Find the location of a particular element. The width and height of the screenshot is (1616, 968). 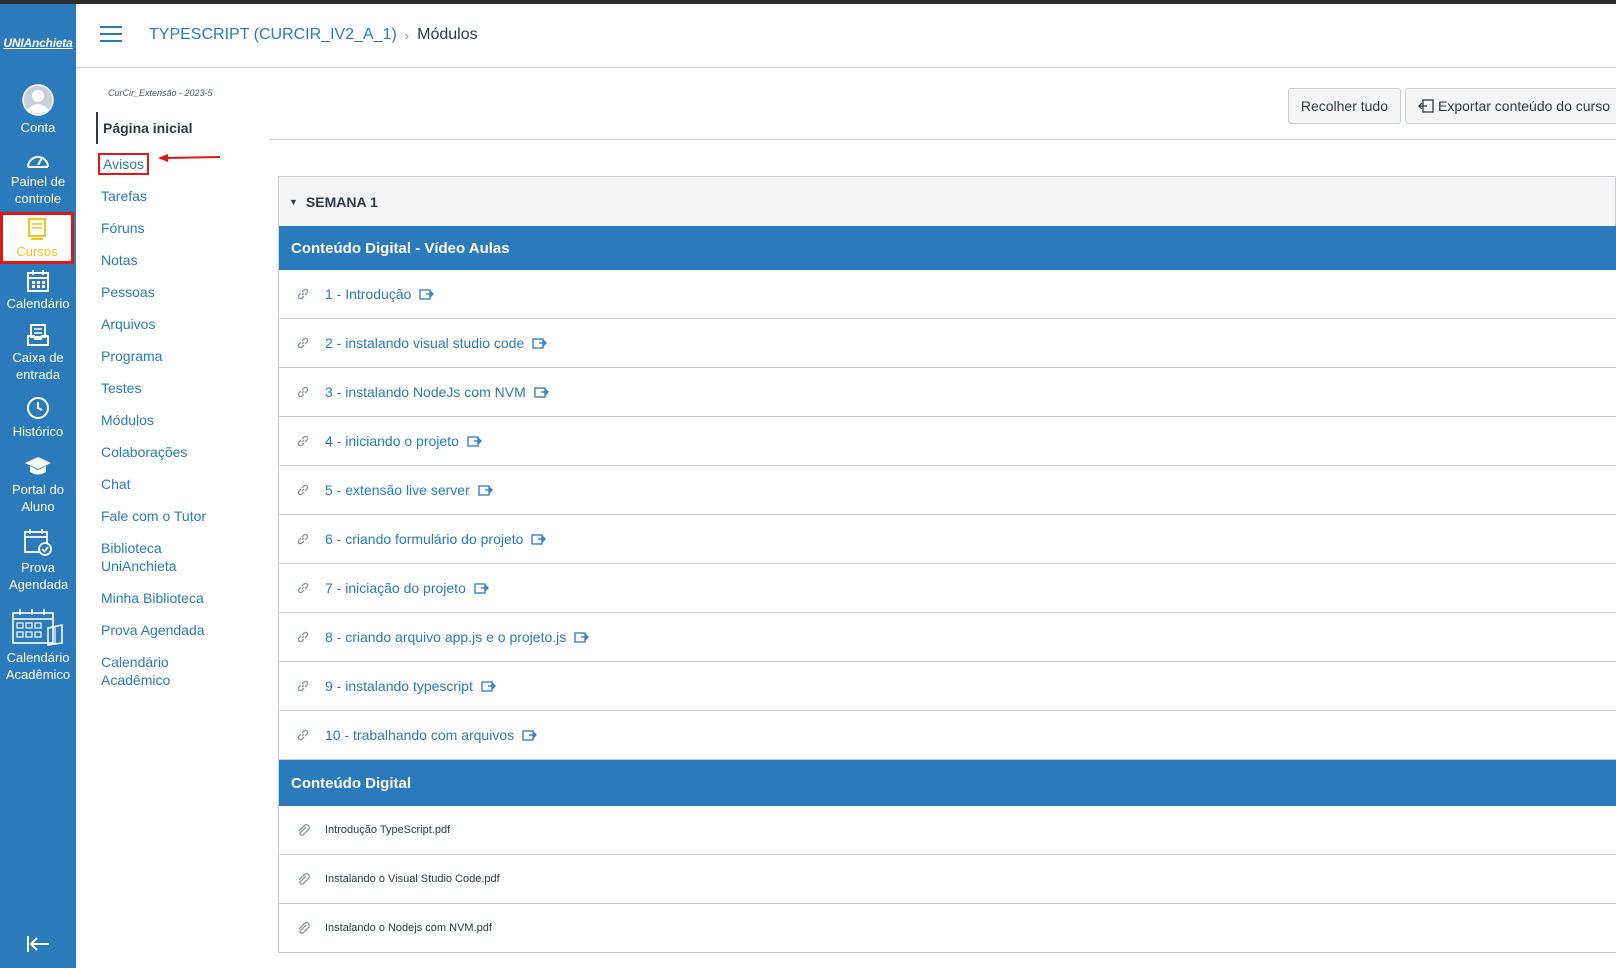

module-item-link: 4 - iniciando o projeto is located at coordinates (947, 441).